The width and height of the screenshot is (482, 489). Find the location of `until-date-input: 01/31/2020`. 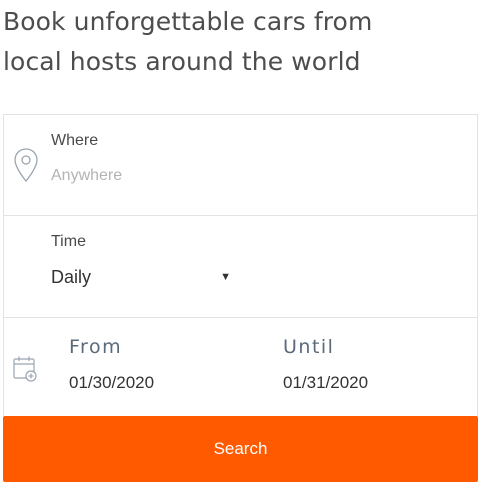

until-date-input: 01/31/2020 is located at coordinates (325, 383).